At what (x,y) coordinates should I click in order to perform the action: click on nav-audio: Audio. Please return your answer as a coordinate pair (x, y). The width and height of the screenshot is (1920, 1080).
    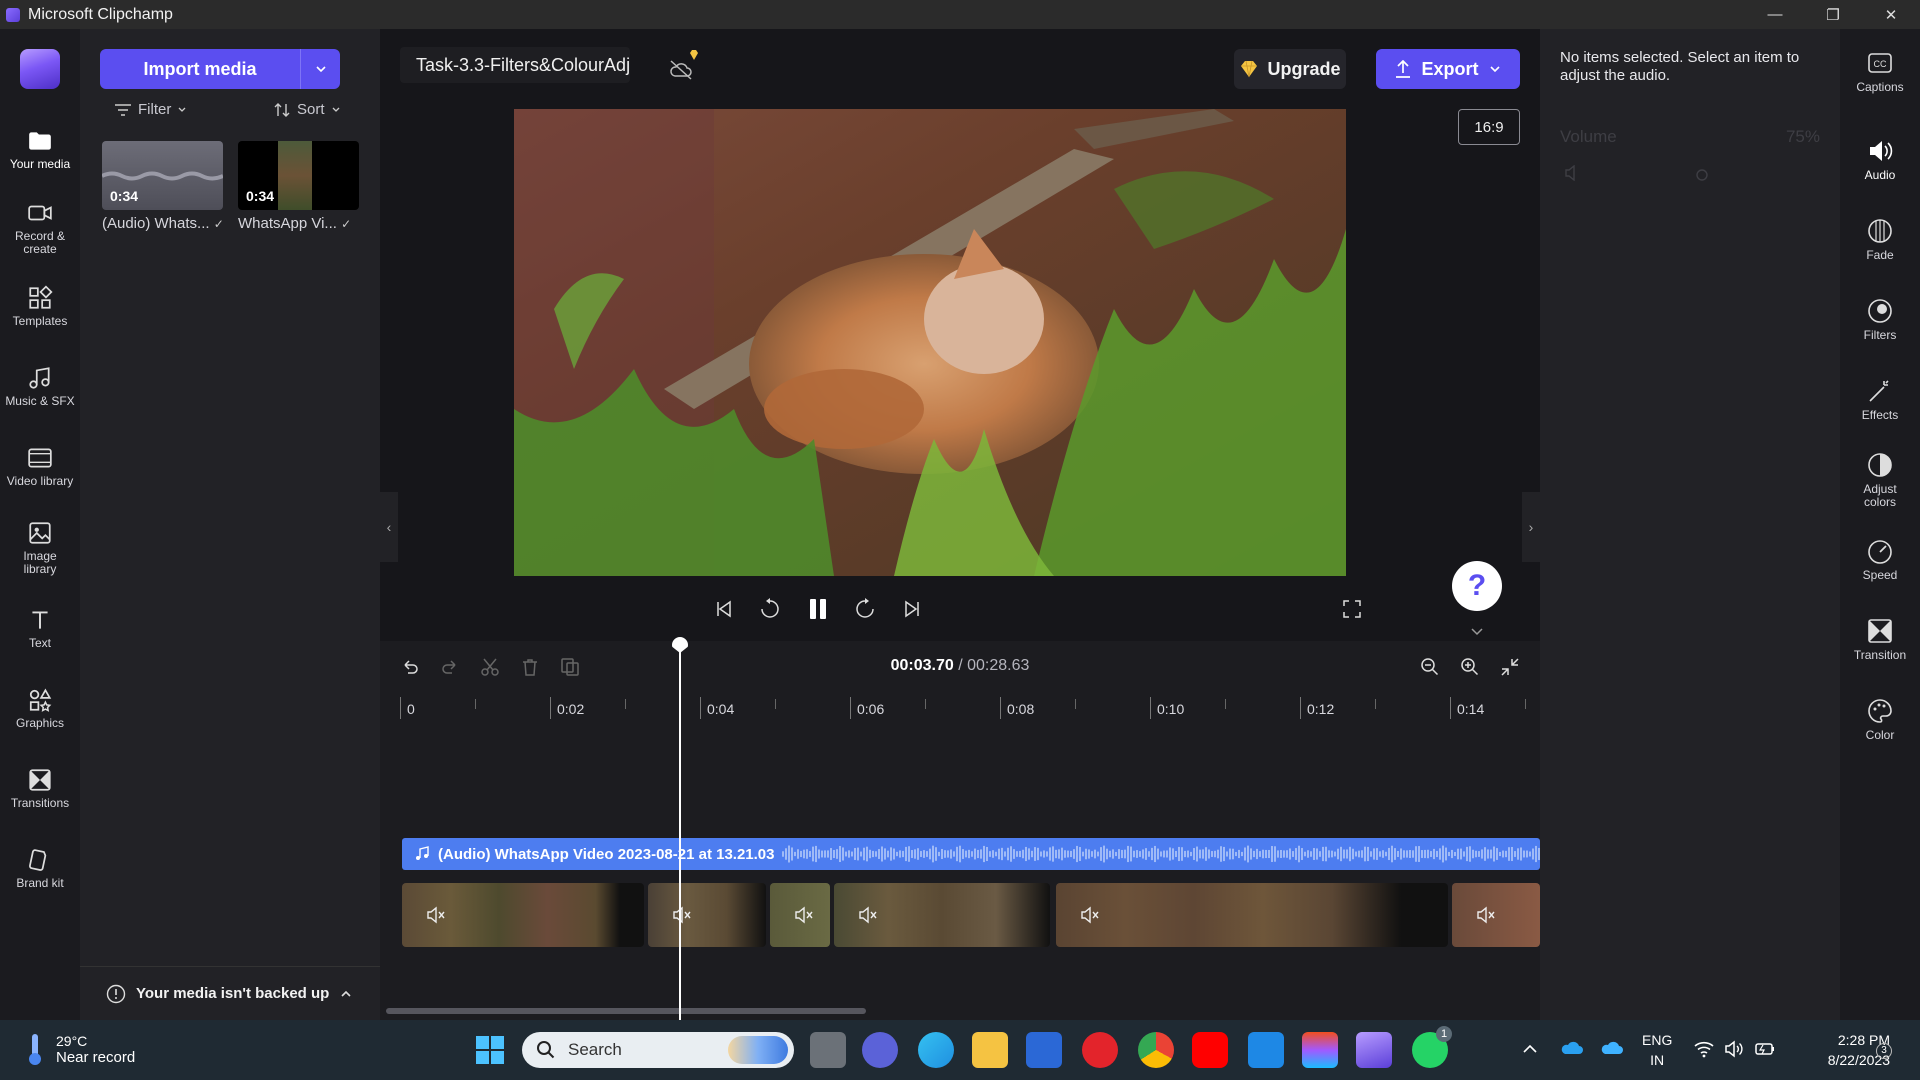
    Looking at the image, I should click on (1880, 159).